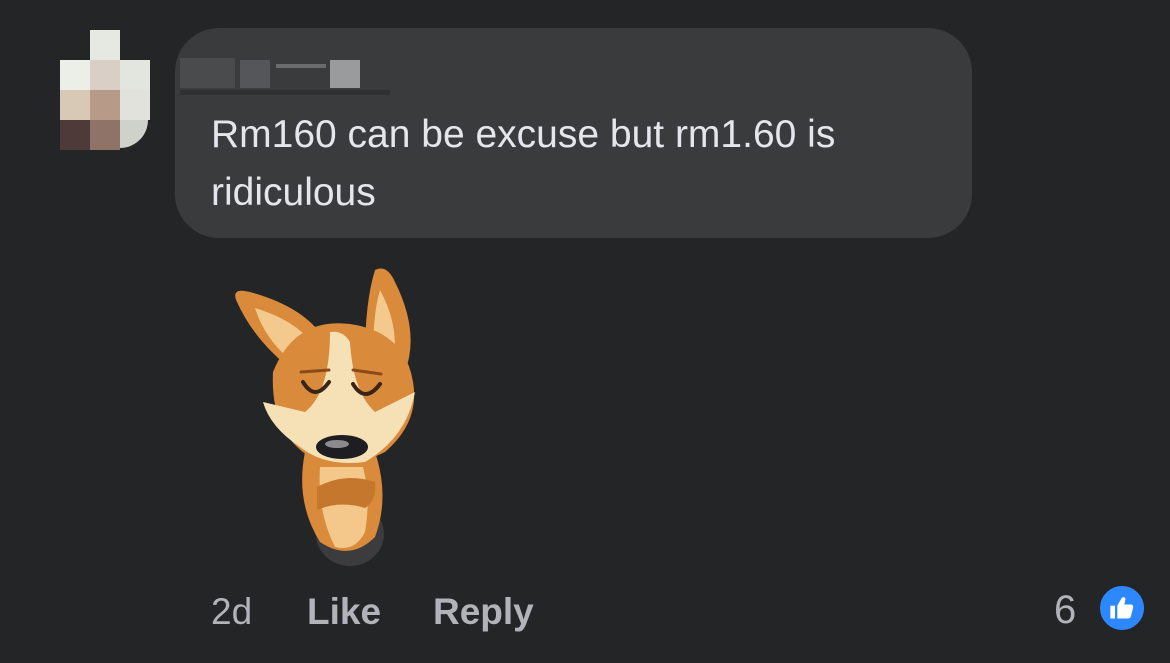 The height and width of the screenshot is (663, 1170). Describe the element at coordinates (483, 612) in the screenshot. I see `reply-button: Reply` at that location.